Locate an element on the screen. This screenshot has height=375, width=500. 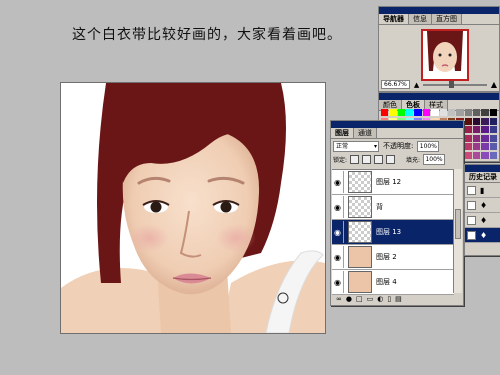
tab-navigator: 导航器 is located at coordinates (394, 19).